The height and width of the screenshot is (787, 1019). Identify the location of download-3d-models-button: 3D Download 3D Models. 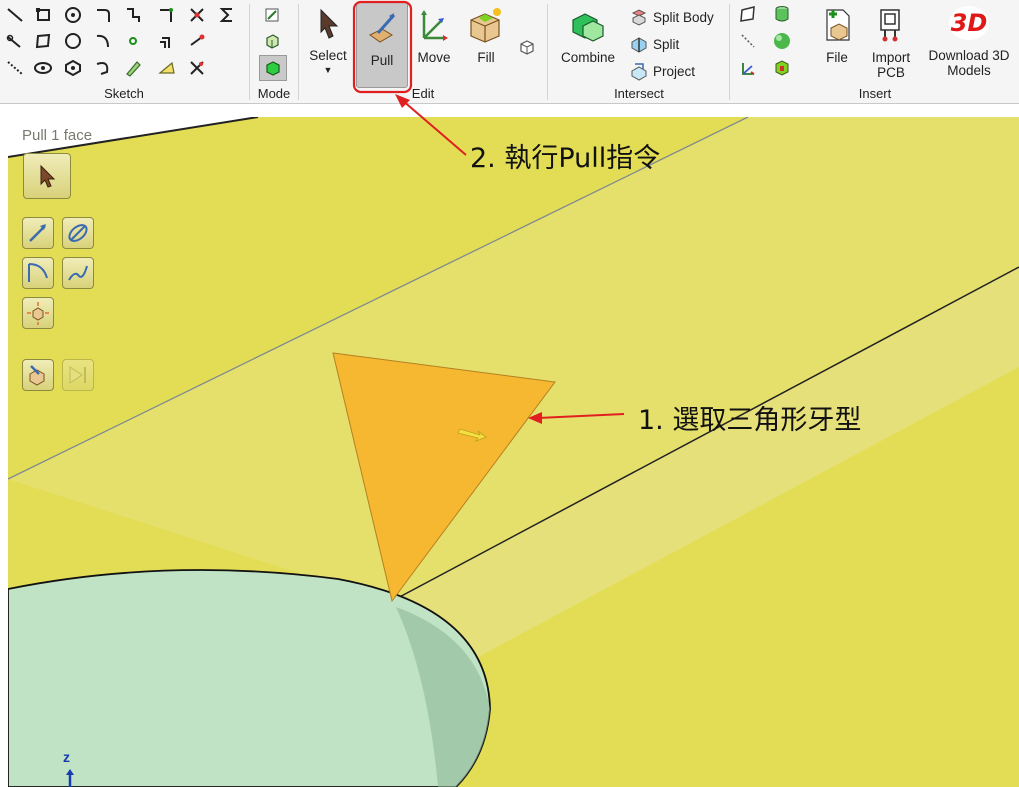
(969, 45).